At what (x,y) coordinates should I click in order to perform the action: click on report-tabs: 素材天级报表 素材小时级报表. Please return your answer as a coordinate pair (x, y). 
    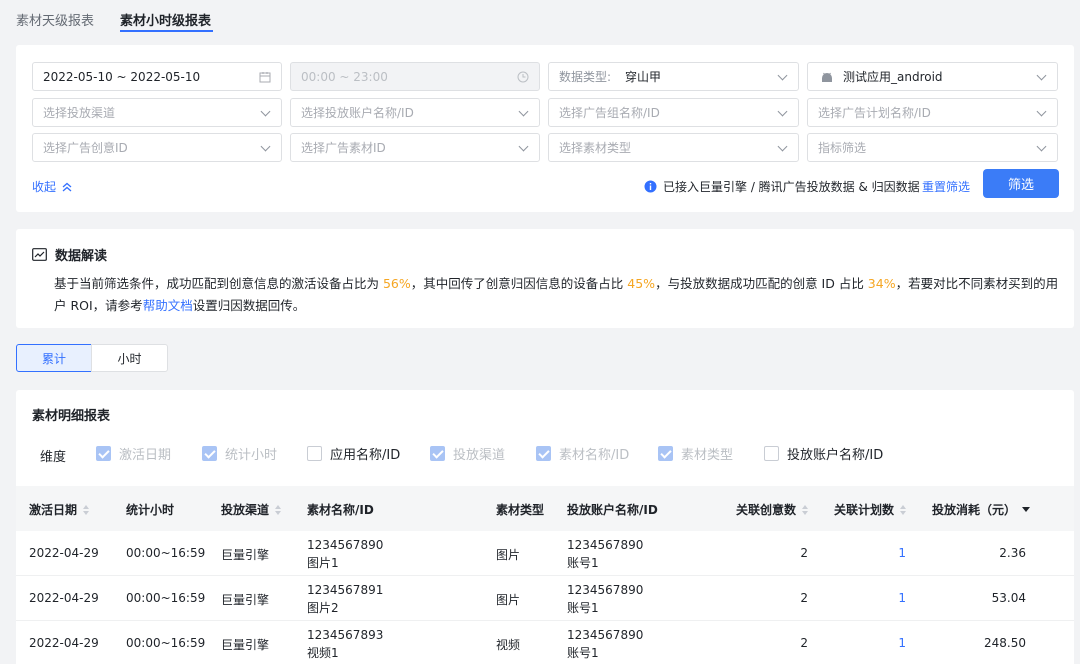
    Looking at the image, I should click on (540, 20).